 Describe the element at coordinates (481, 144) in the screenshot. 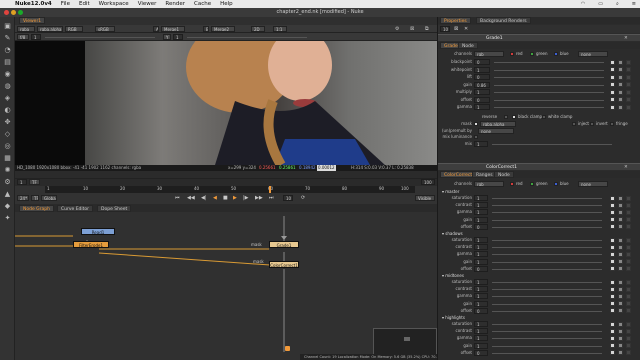

I see `mix-field: 1` at that location.